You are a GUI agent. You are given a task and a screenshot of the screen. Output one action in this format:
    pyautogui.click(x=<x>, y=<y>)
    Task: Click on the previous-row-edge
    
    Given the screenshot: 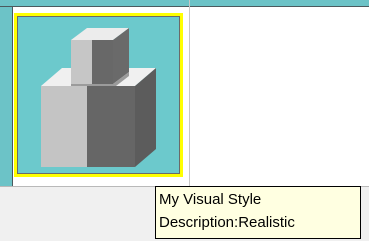 What is the action you would take?
    pyautogui.click(x=184, y=3)
    